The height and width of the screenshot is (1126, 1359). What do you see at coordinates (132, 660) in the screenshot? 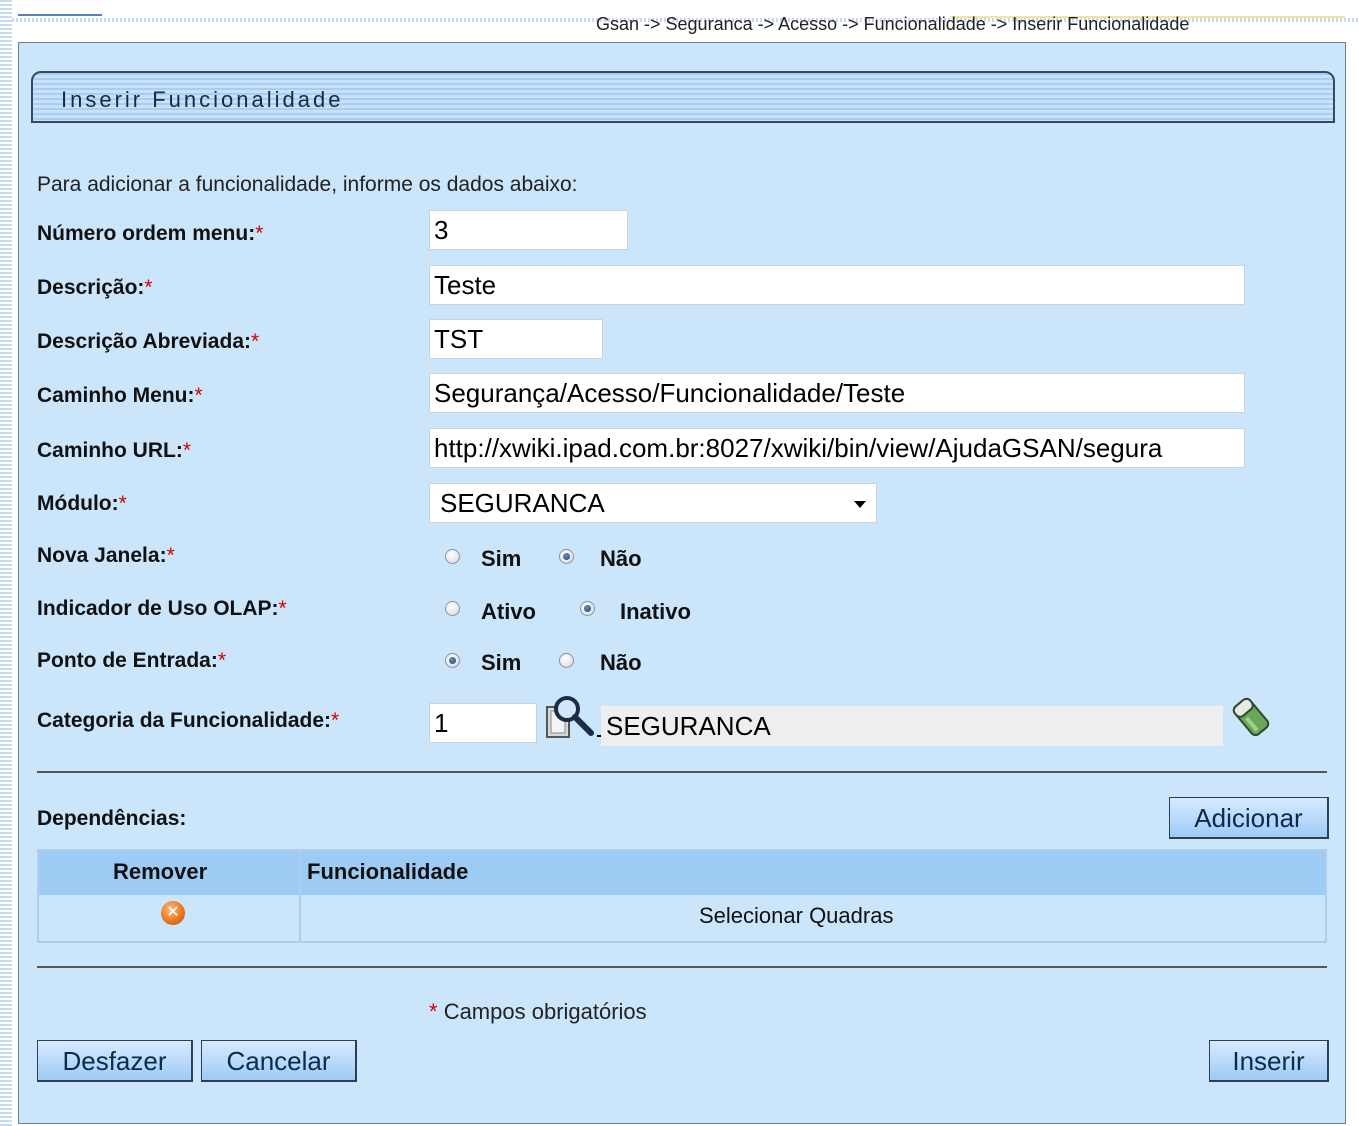
I see `ponto-entrada-label: Ponto de Entrada:*` at bounding box center [132, 660].